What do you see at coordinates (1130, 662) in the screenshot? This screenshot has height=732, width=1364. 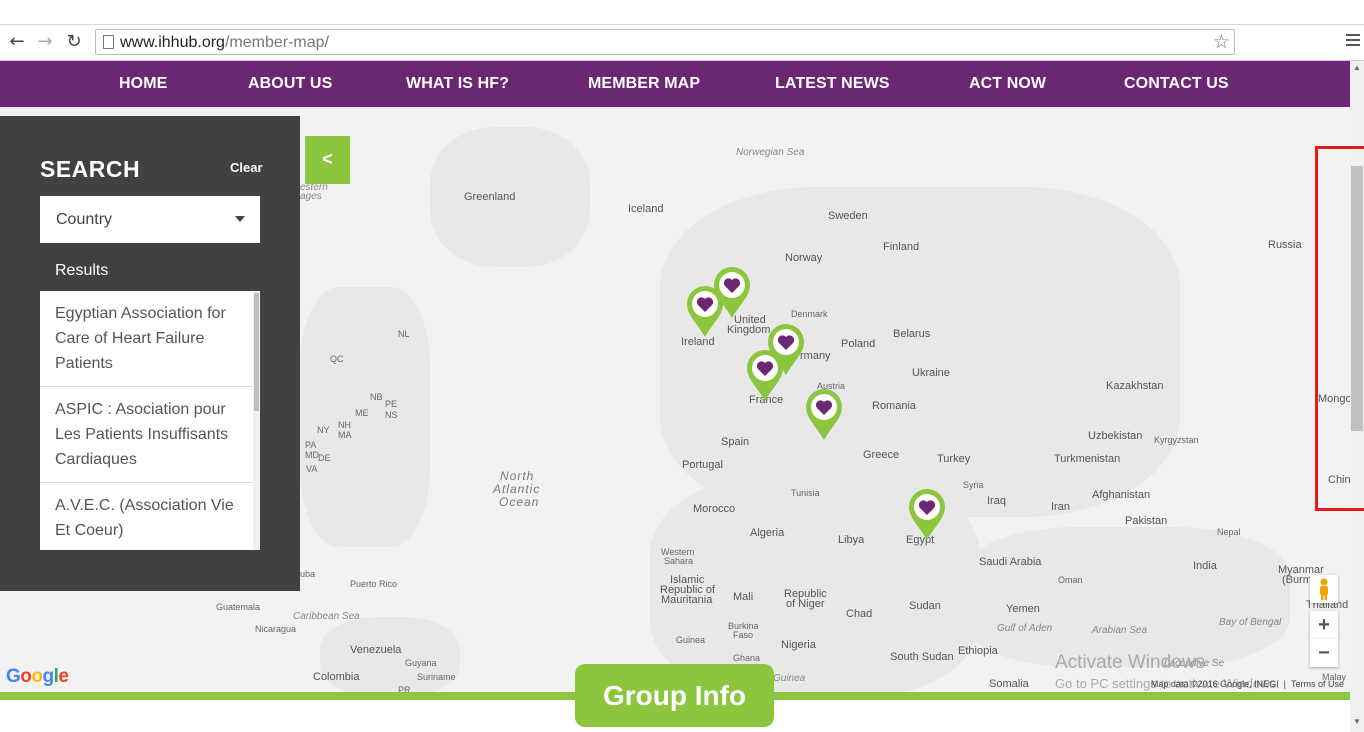 I see `watermark-line-1: Activate Windows` at bounding box center [1130, 662].